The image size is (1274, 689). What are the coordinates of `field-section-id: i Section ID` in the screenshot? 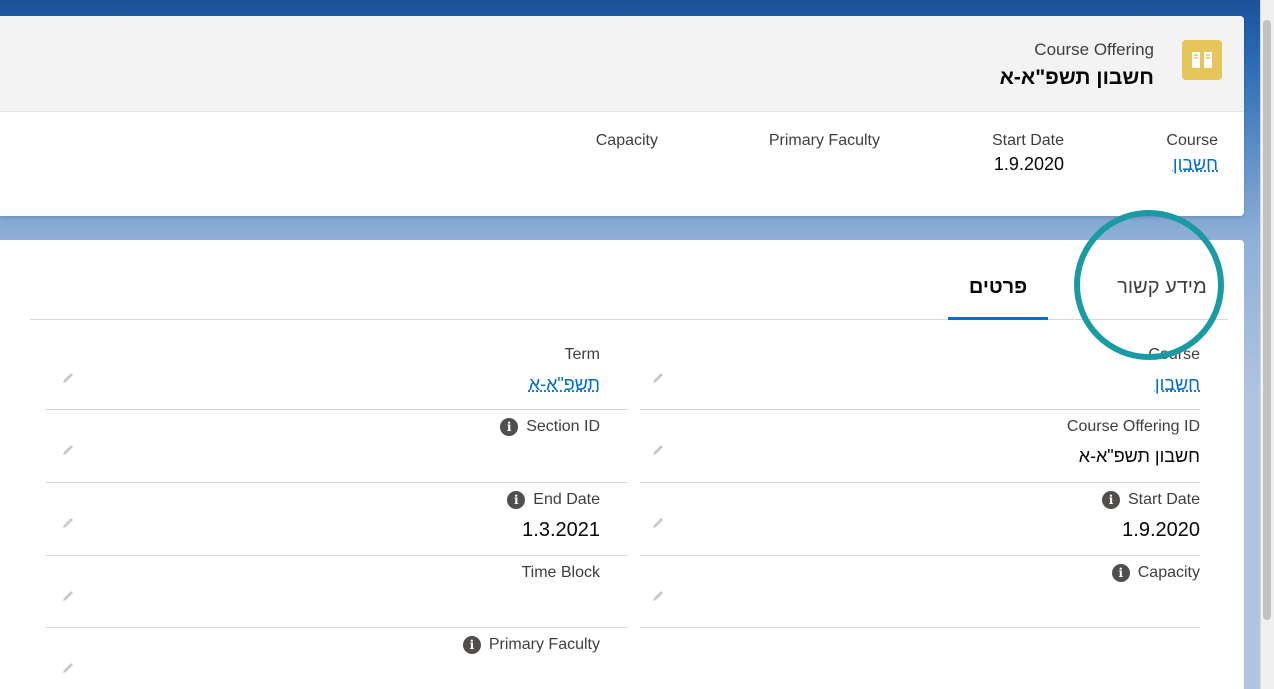 It's located at (337, 446).